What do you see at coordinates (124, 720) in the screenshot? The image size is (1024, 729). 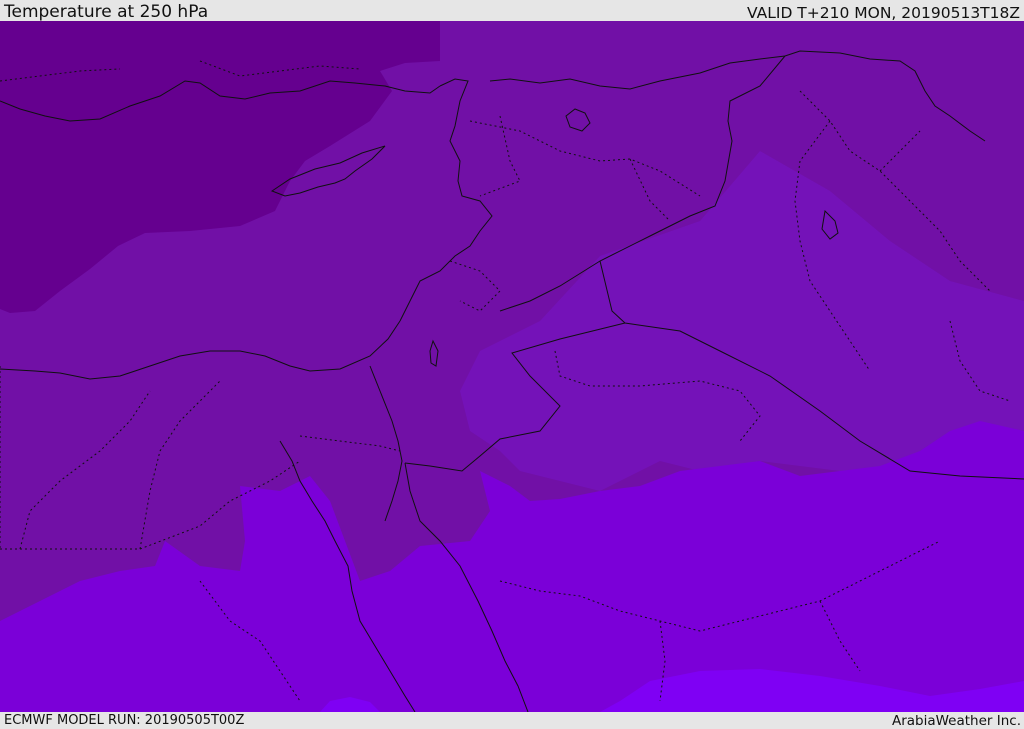 I see `model-run-label: ECMWF MODEL RUN: 20190505T00Z` at bounding box center [124, 720].